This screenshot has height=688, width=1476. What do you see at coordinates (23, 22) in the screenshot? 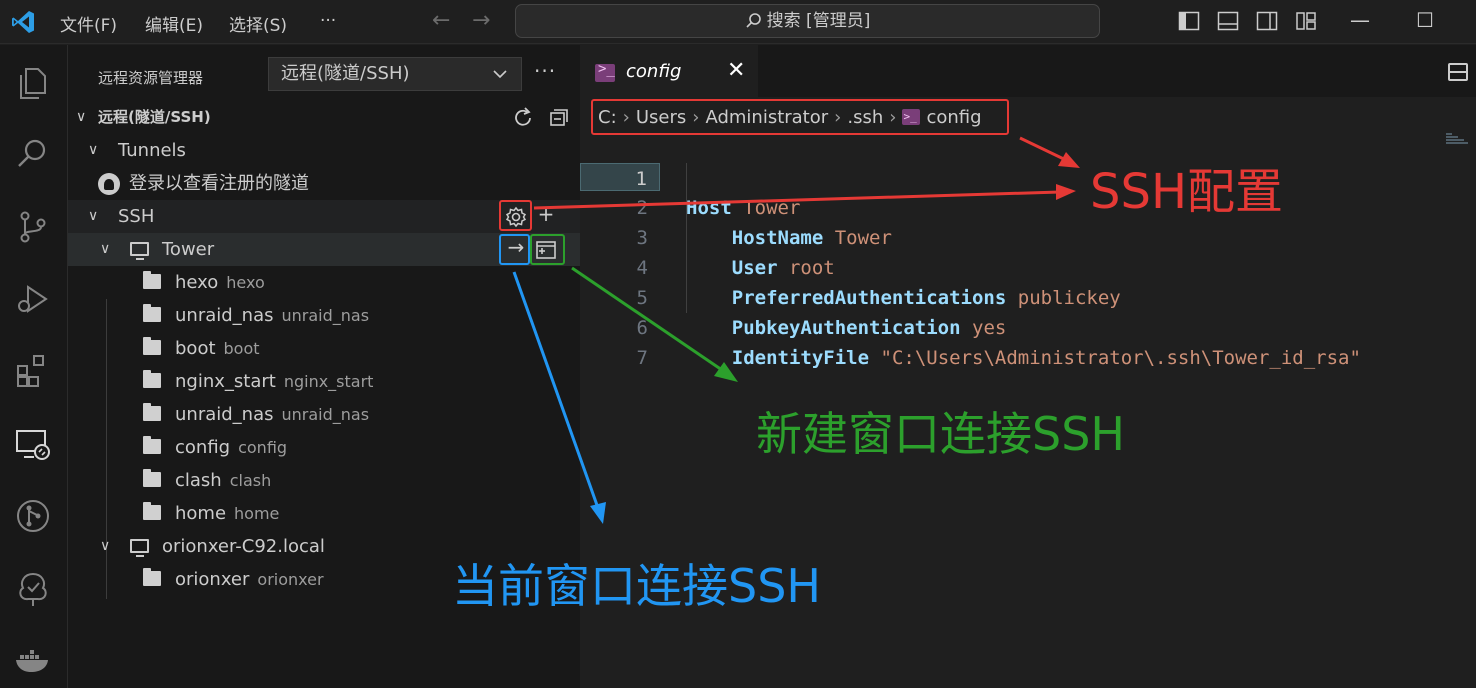
I see `vscode-logo-icon` at bounding box center [23, 22].